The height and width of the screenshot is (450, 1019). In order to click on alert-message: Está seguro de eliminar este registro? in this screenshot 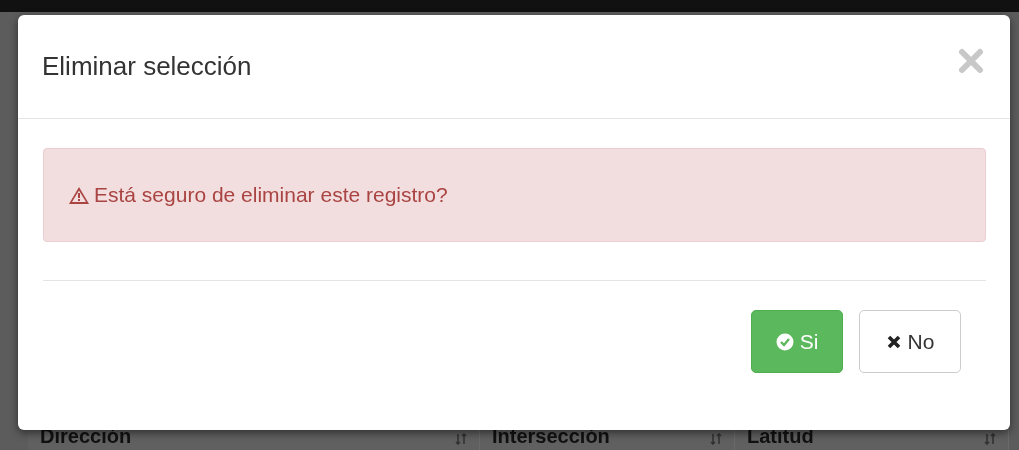, I will do `click(271, 195)`.